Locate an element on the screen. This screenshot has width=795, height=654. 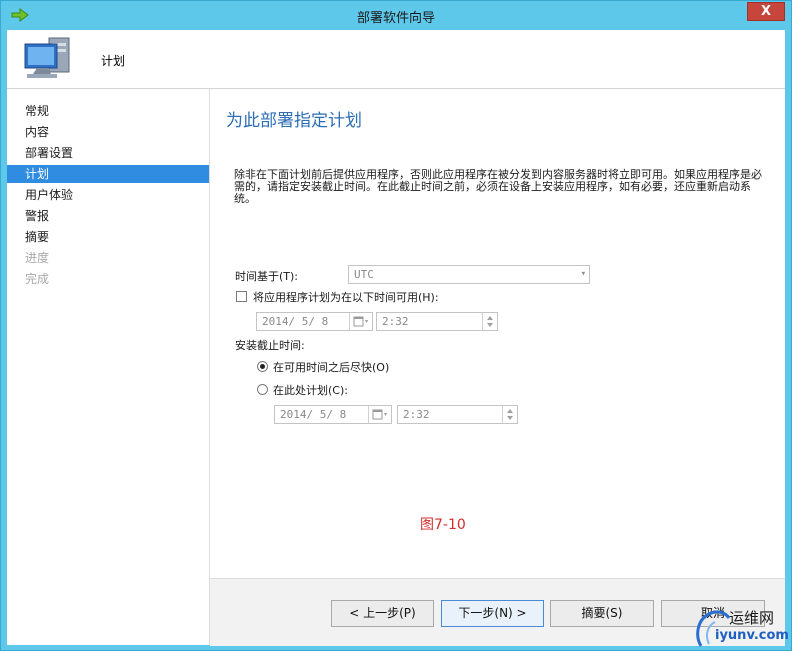
deadline-label: 安装截止时间: is located at coordinates (270, 345).